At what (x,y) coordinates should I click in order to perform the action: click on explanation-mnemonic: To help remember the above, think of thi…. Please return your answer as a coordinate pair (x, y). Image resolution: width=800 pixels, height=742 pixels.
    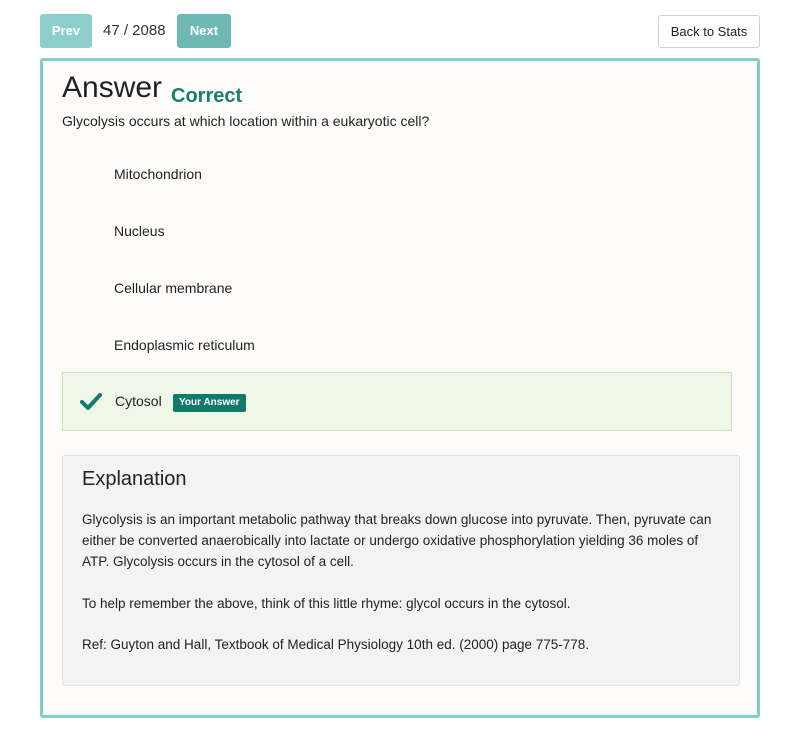
    Looking at the image, I should click on (326, 603).